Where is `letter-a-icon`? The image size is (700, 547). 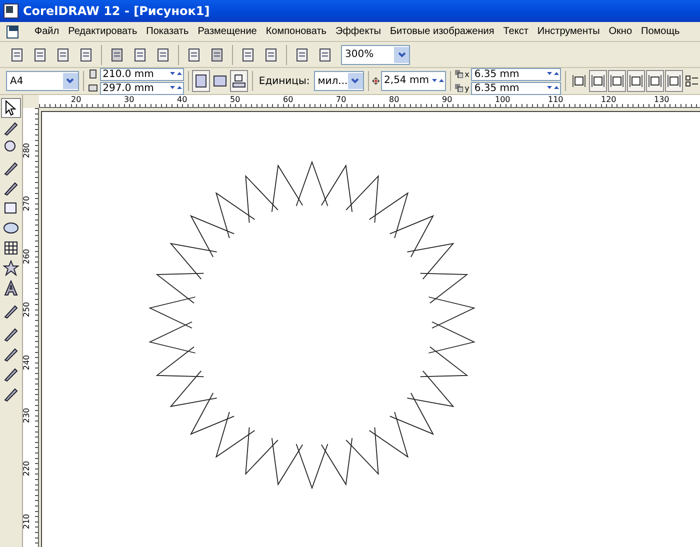
letter-a-icon is located at coordinates (11, 288).